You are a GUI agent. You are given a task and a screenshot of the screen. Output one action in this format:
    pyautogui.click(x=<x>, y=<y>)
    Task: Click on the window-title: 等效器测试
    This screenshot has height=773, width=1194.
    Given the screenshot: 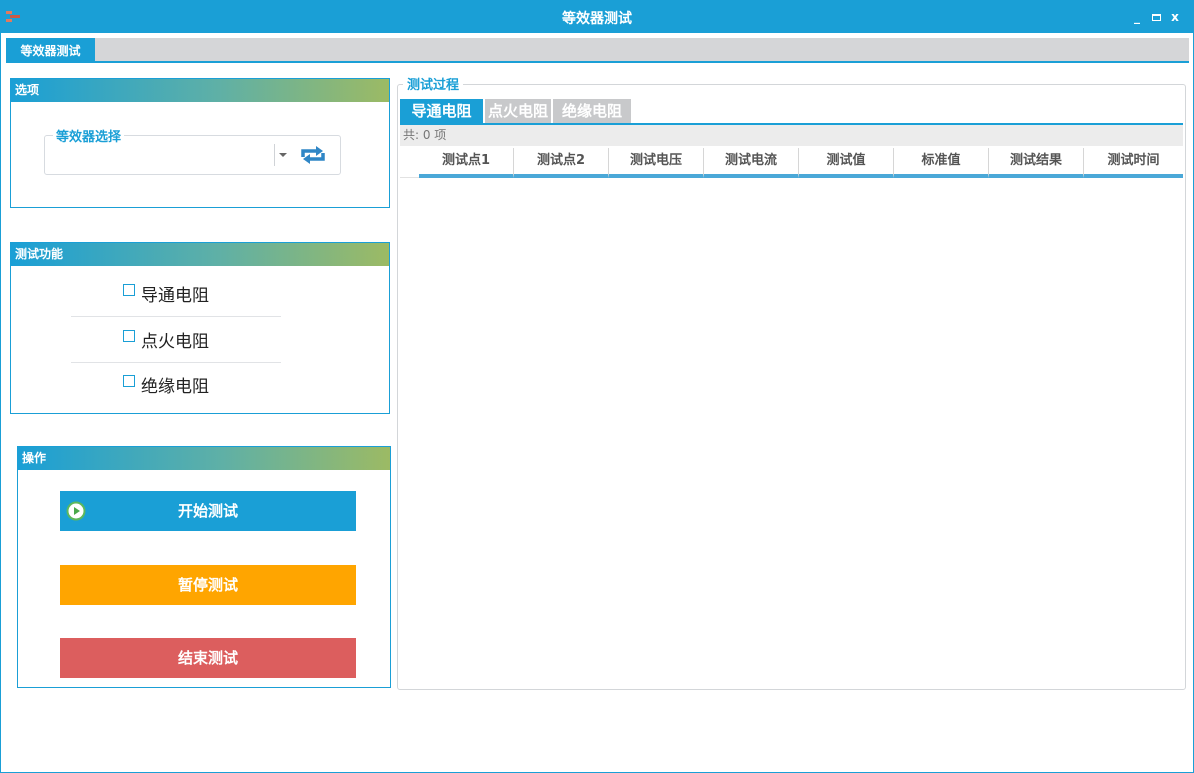 What is the action you would take?
    pyautogui.click(x=597, y=19)
    